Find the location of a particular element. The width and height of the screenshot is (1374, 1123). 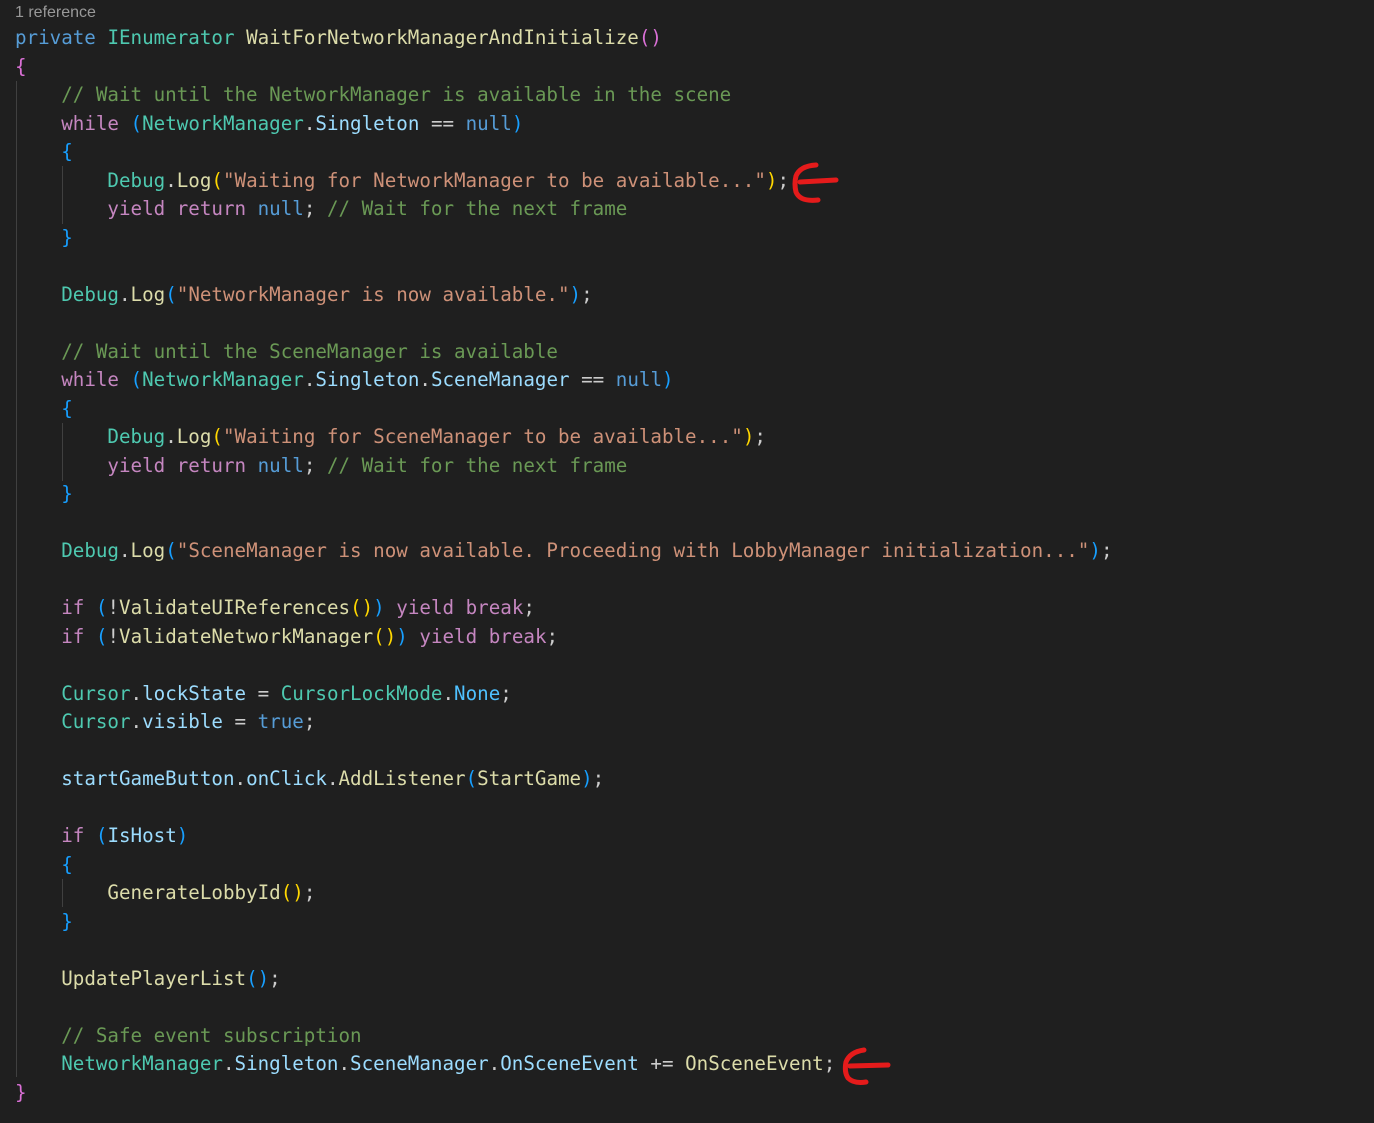

keyword-break: break is located at coordinates (494, 607).